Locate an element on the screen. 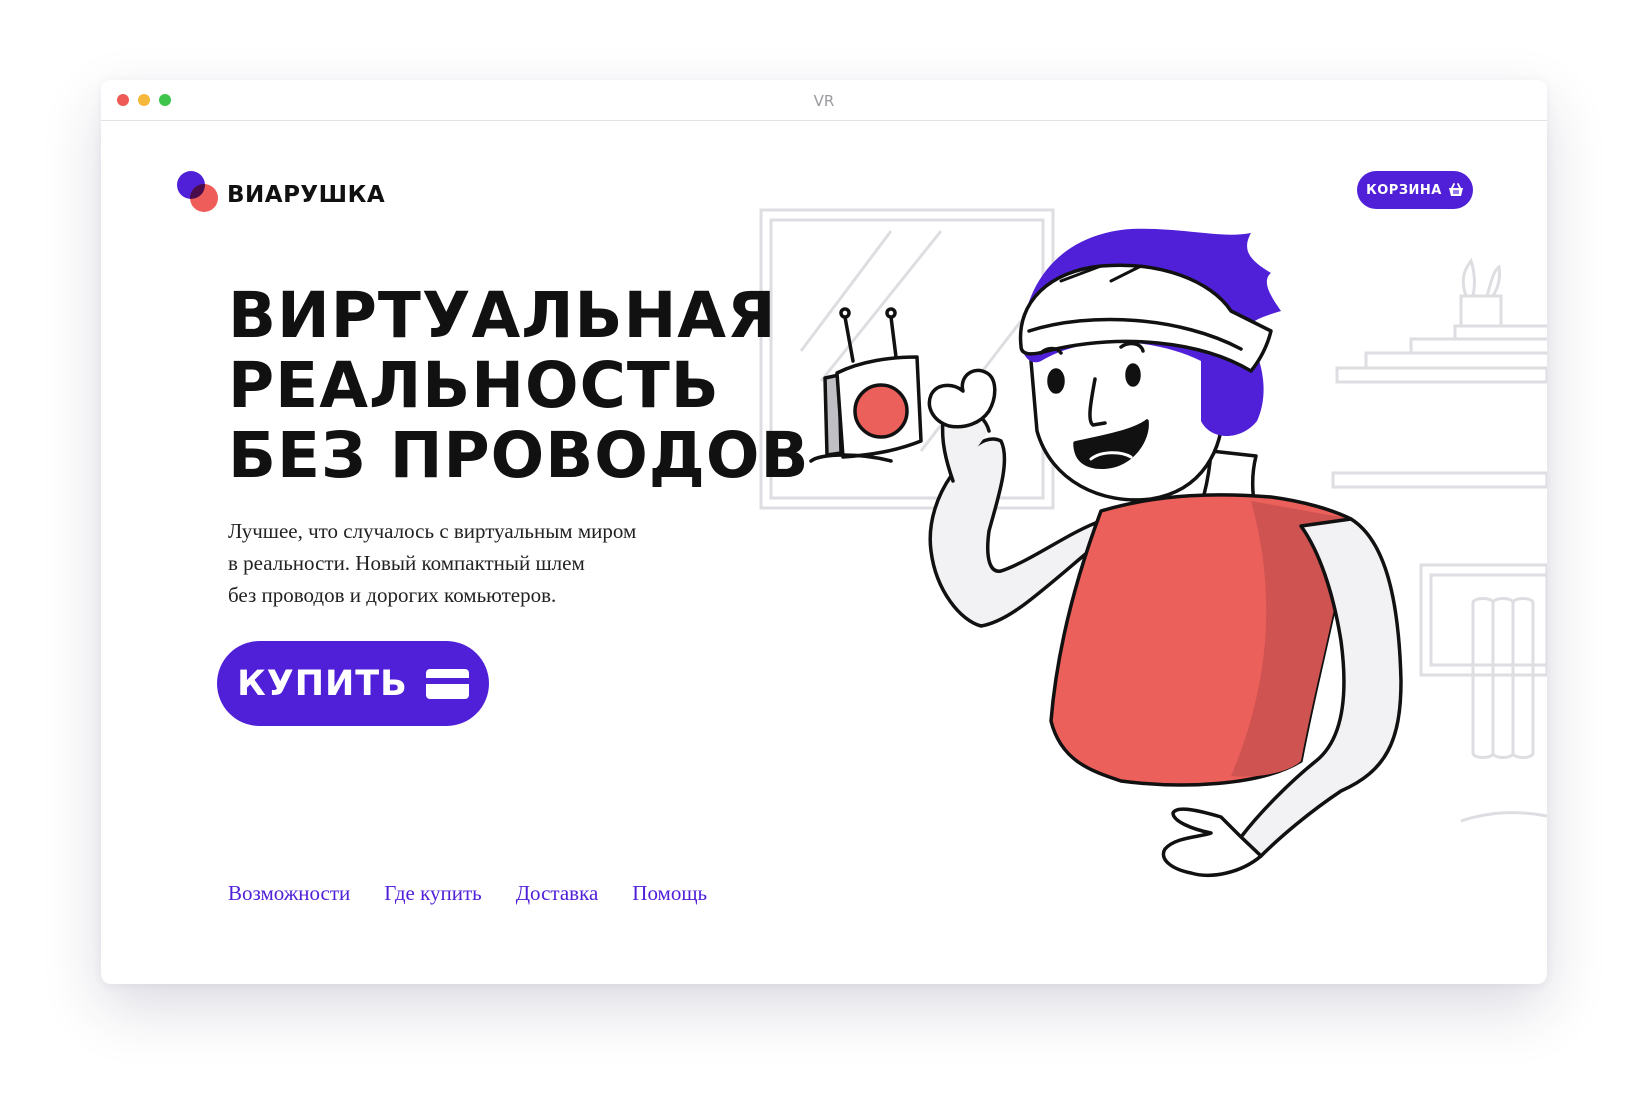 This screenshot has width=1640, height=1100. window-titlebar: VR is located at coordinates (824, 100).